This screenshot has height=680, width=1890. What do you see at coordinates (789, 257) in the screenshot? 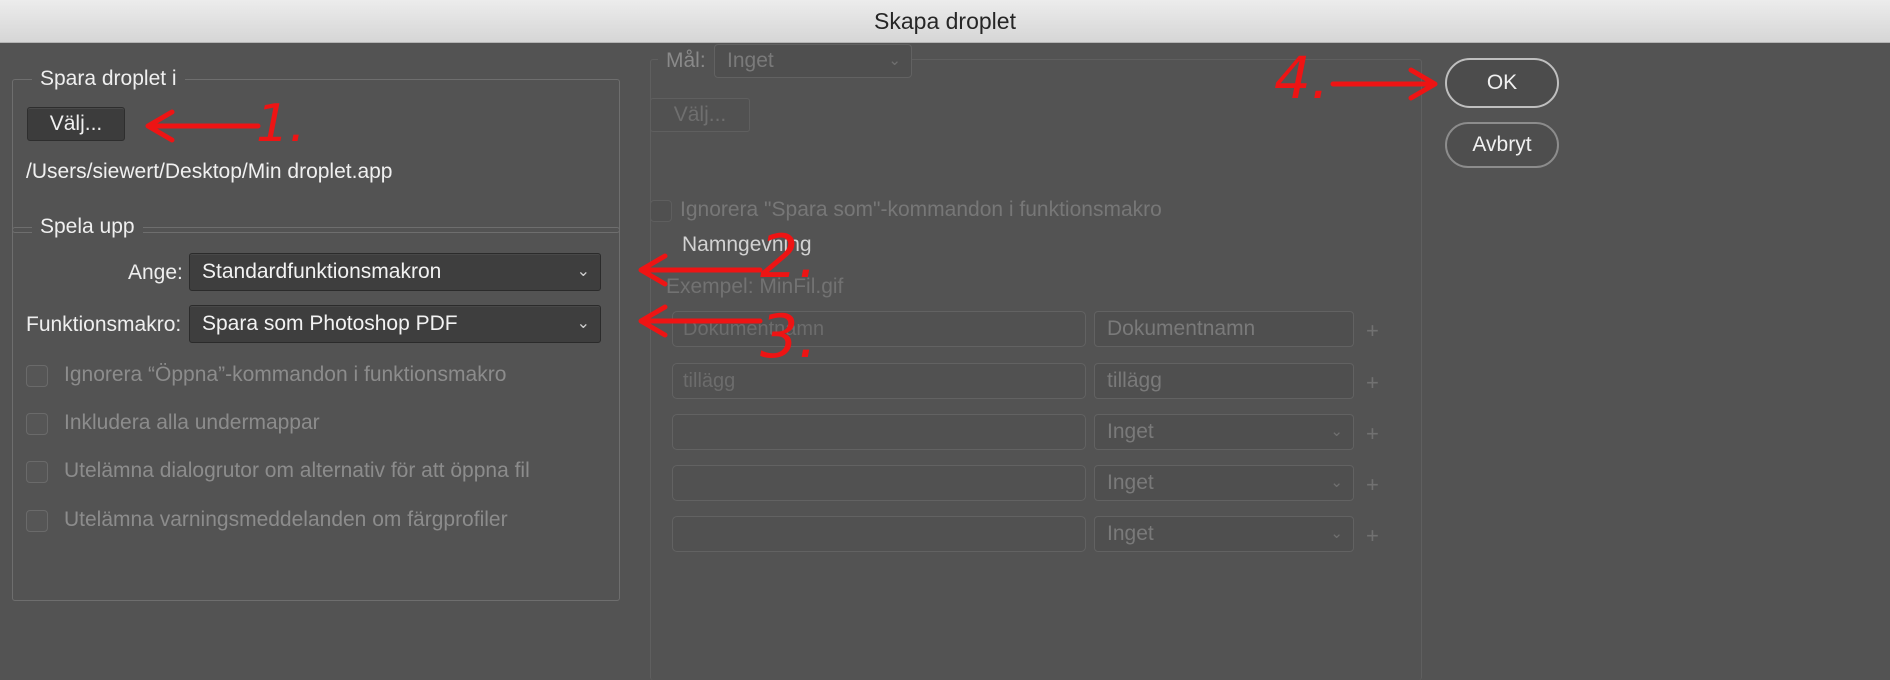
I see `annotation-2: 2.` at bounding box center [789, 257].